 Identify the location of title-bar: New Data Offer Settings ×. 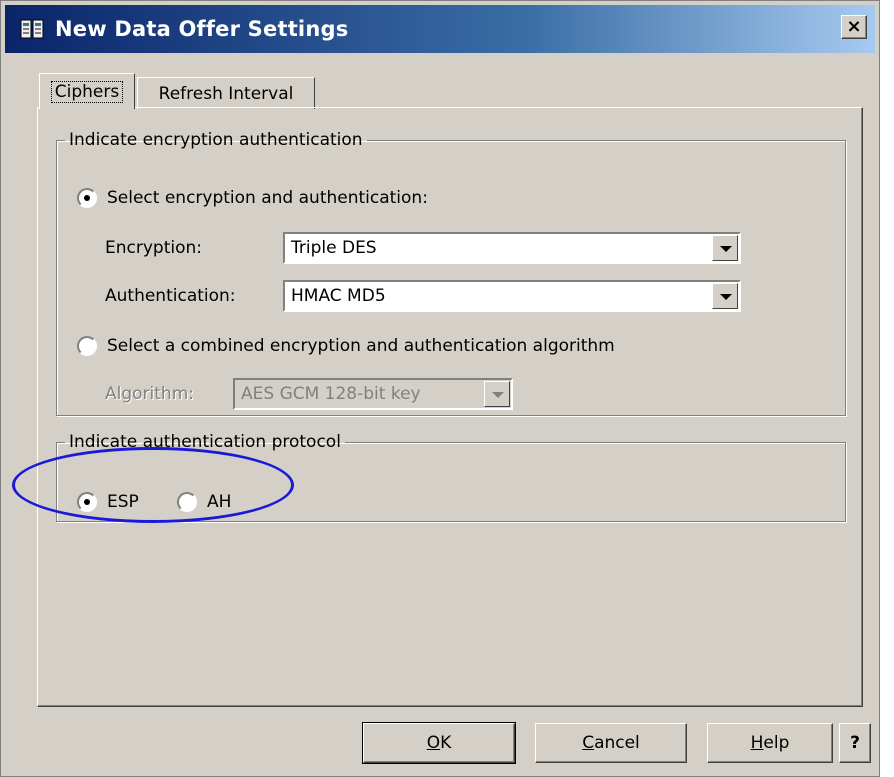
(440, 29).